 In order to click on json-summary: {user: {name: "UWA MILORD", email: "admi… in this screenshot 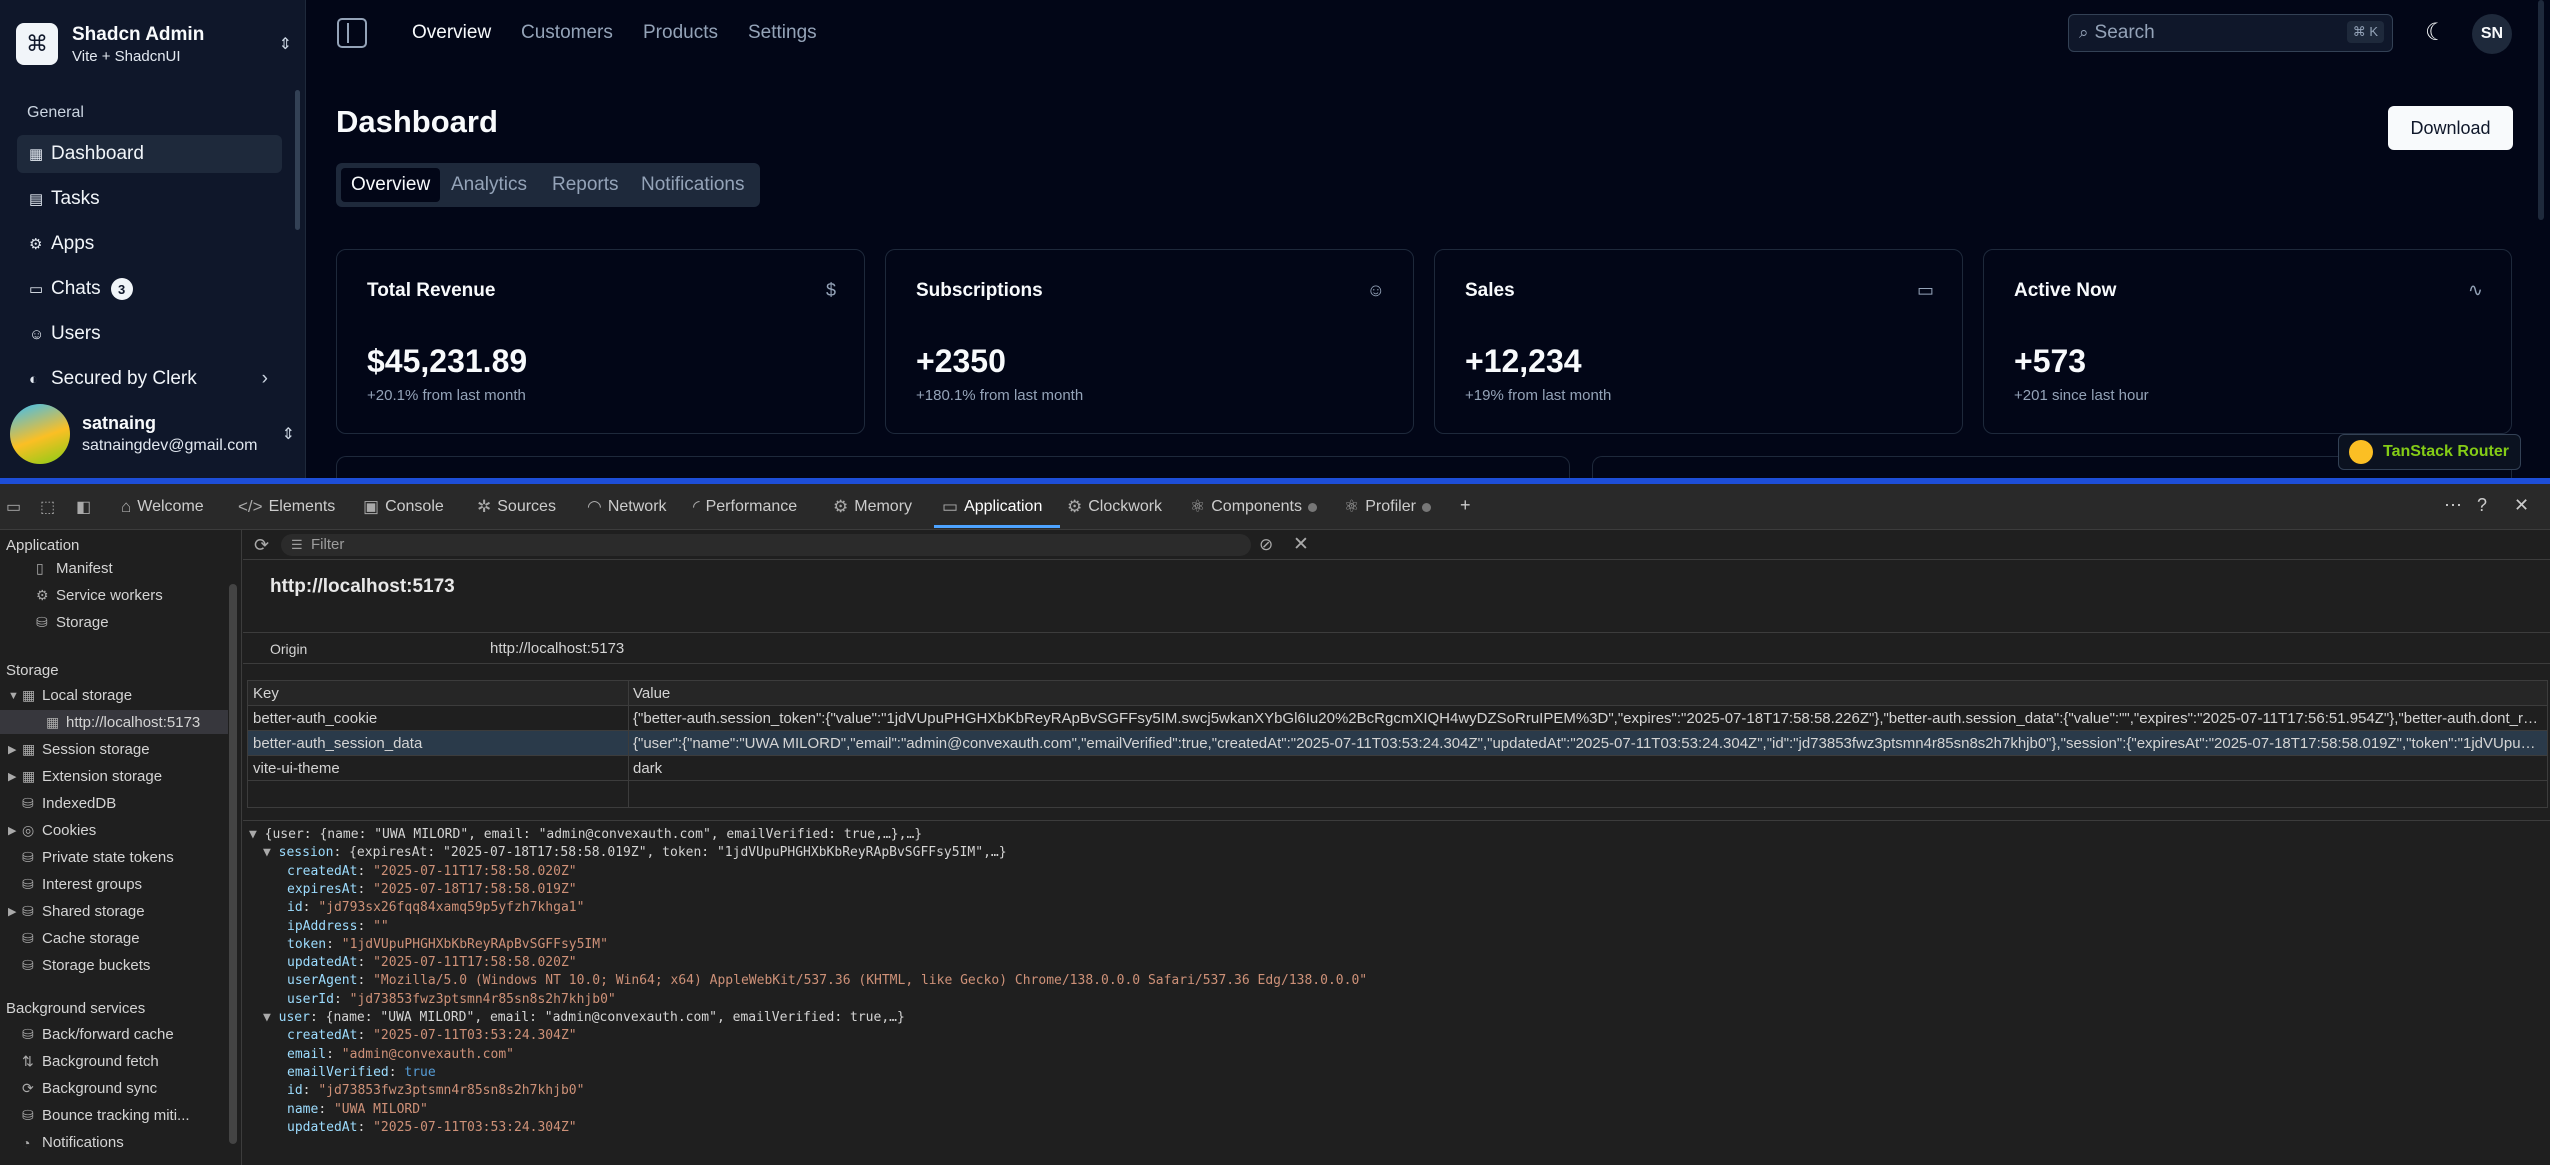, I will do `click(593, 834)`.